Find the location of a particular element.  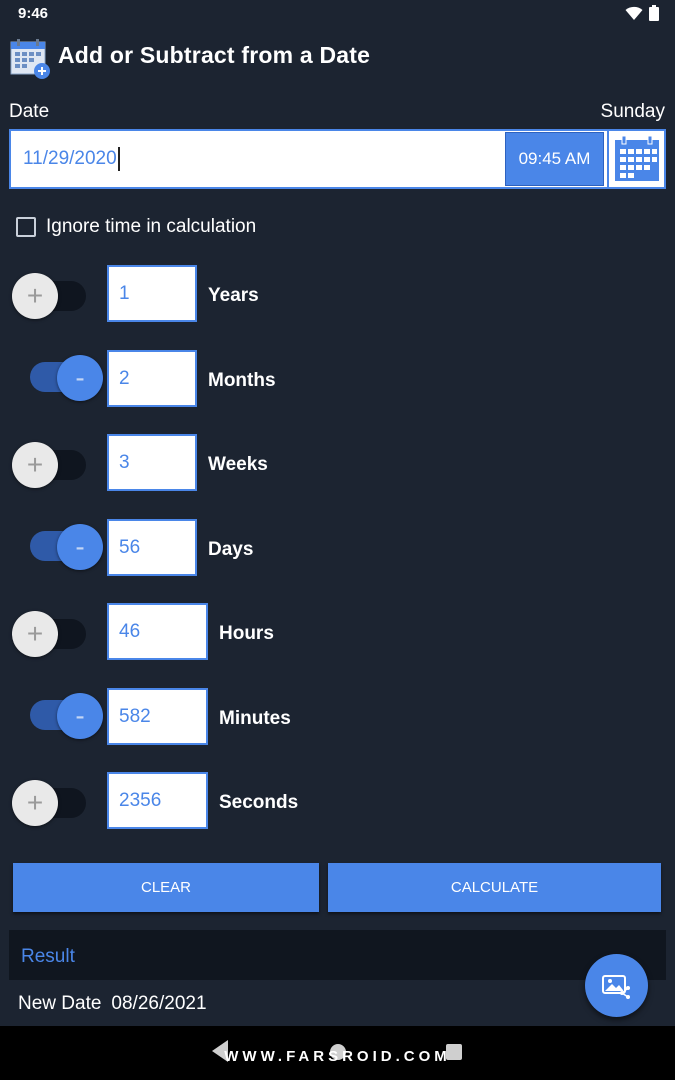

text-caret is located at coordinates (118, 158).